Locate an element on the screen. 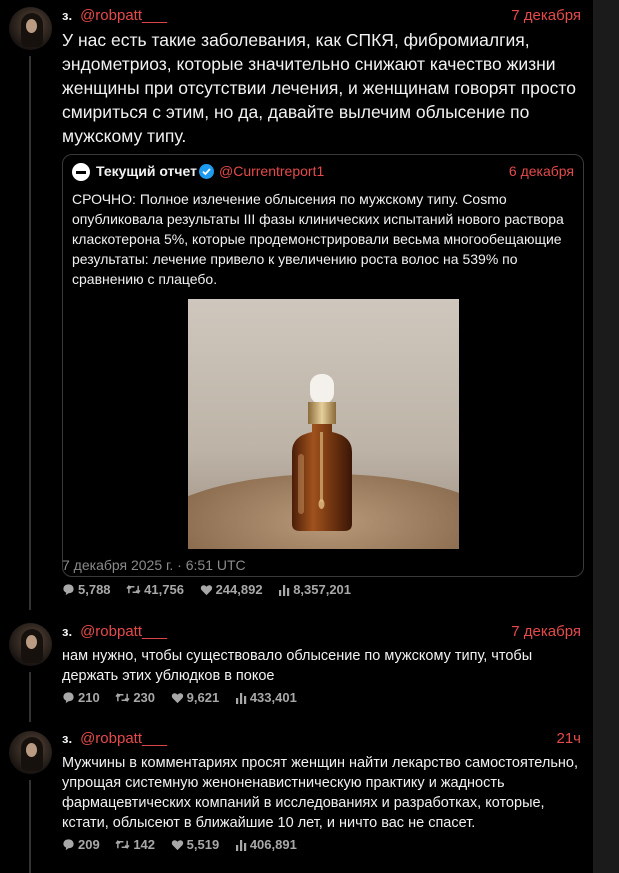 The image size is (619, 873). retweet-button: 41,756 is located at coordinates (155, 589).